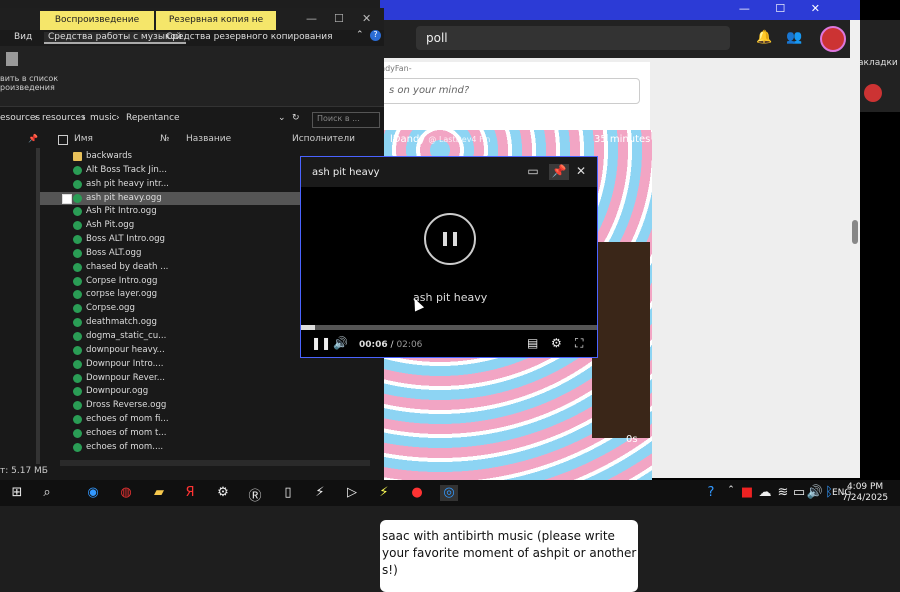  I want to click on column-number: №, so click(164, 139).